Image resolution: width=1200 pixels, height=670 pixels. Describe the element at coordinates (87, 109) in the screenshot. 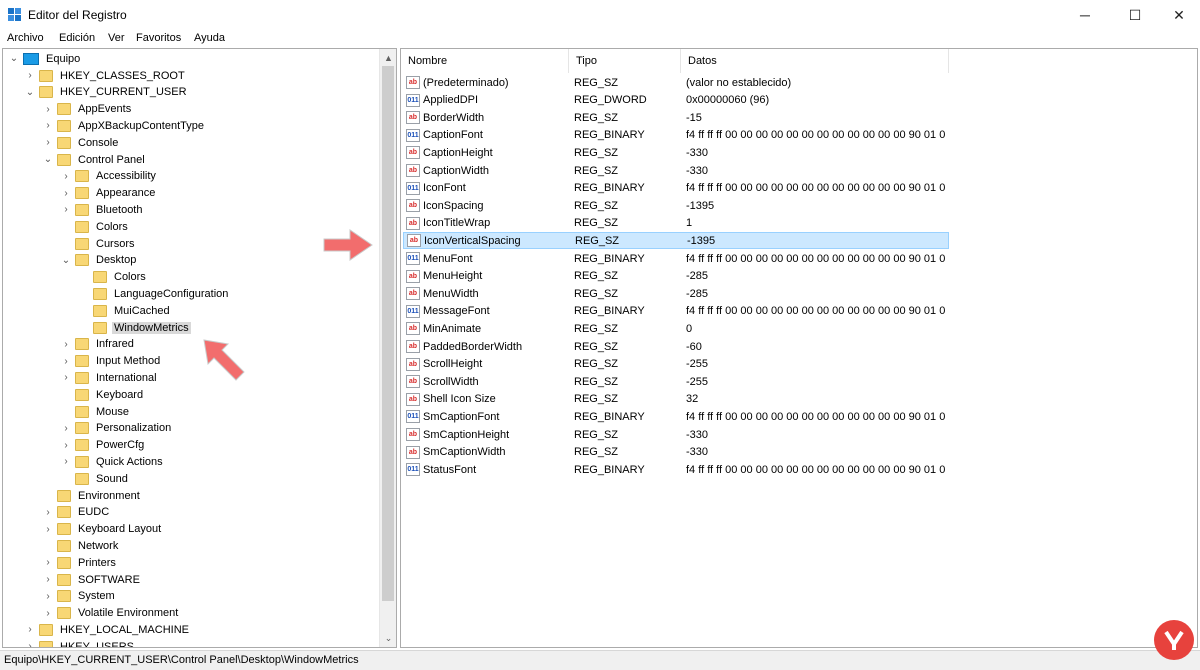

I see `tree-item: › AppEvents` at that location.